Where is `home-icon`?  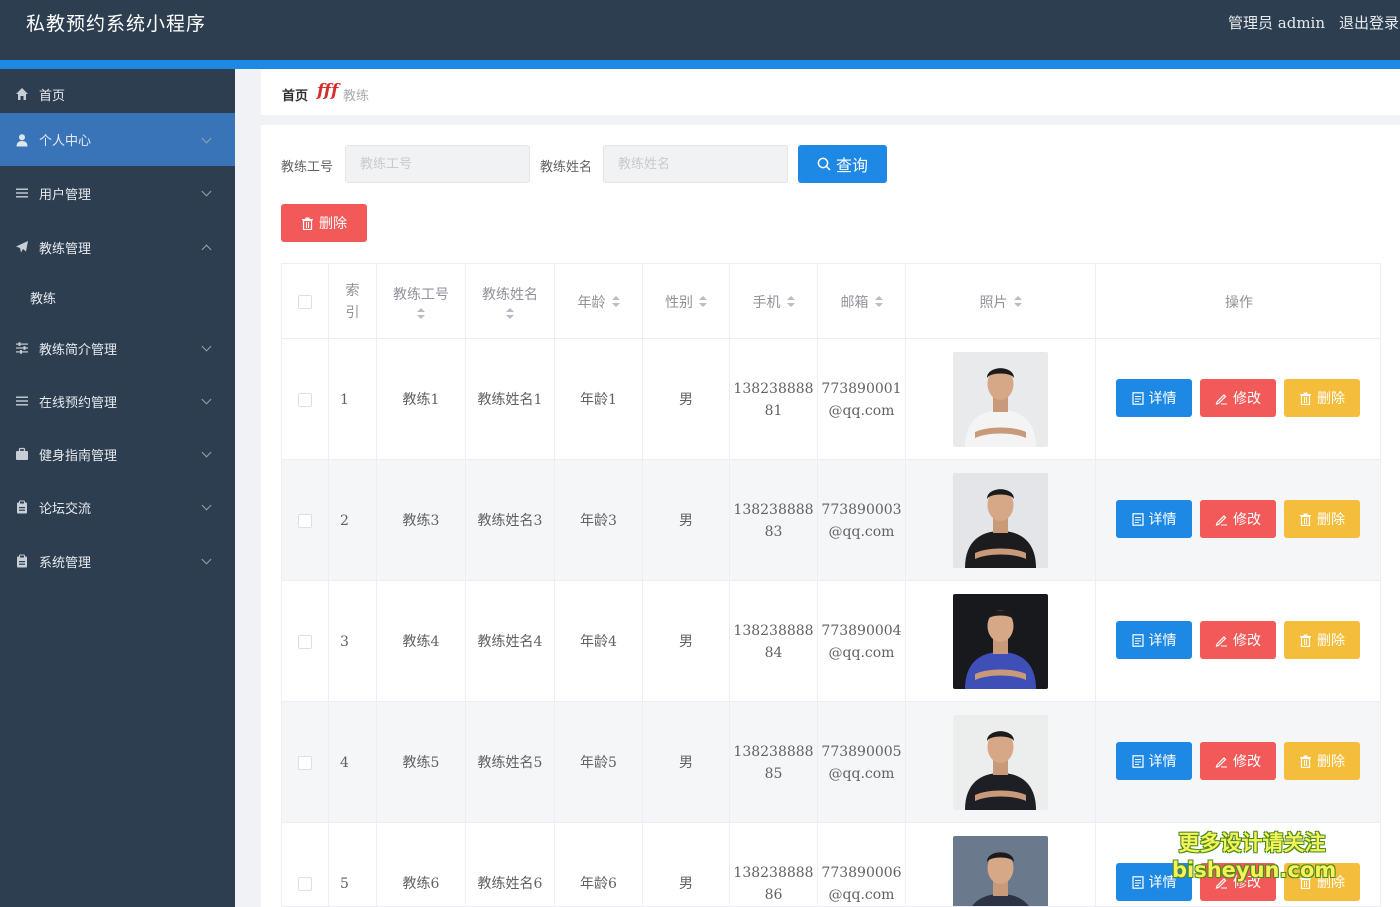
home-icon is located at coordinates (22, 94).